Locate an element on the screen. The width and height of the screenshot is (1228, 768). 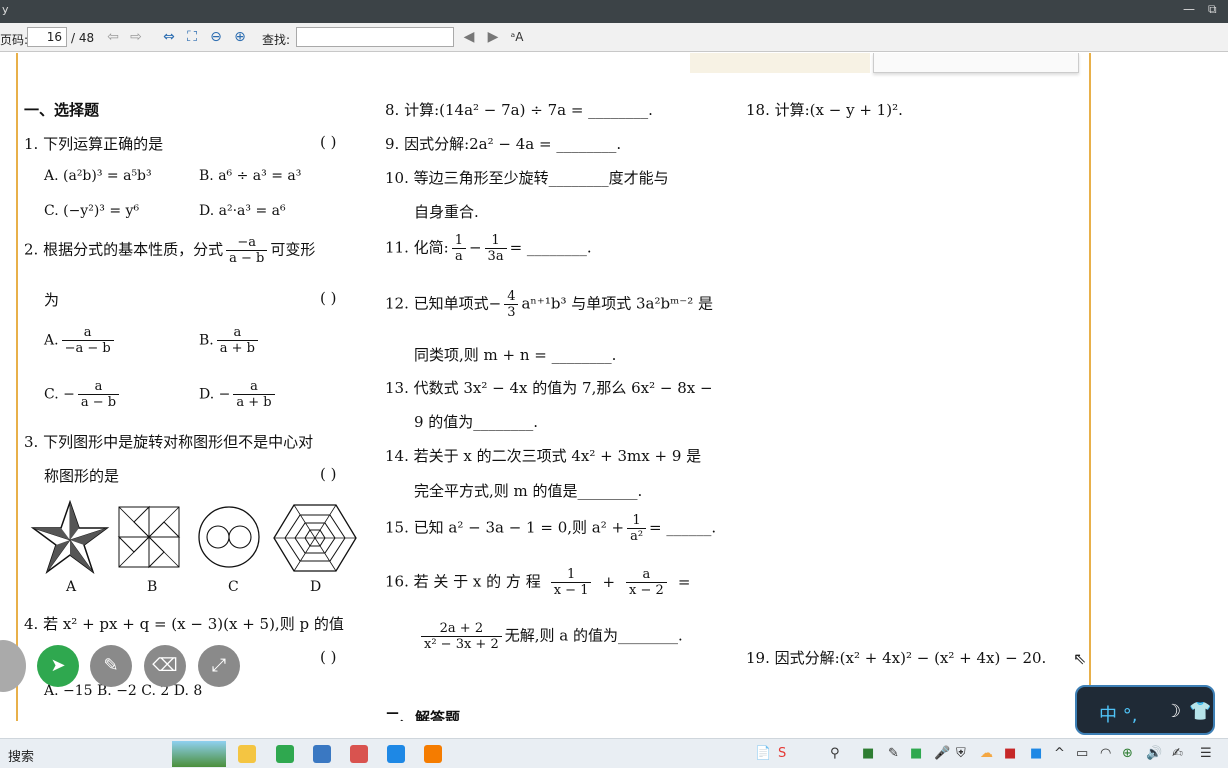
fraction: 1 a² is located at coordinates (637, 528).